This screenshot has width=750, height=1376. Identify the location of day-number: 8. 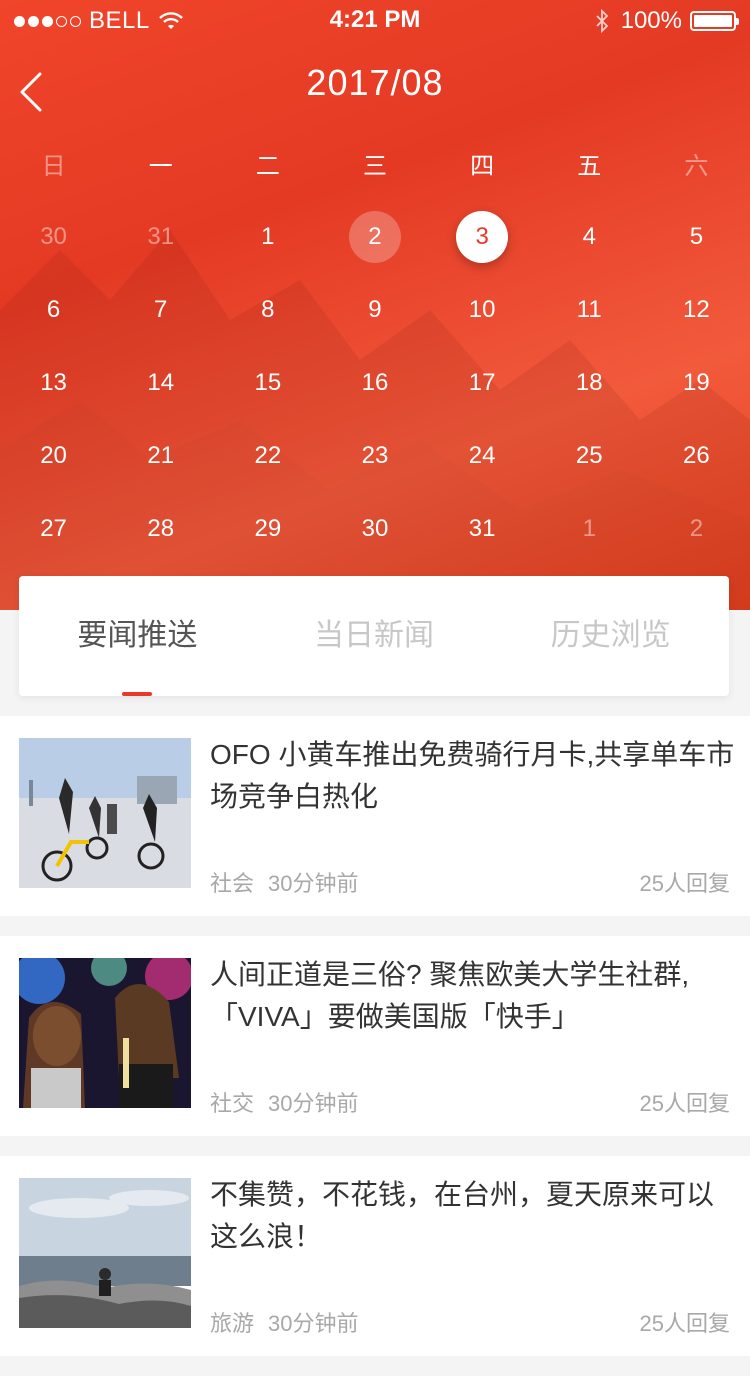
(268, 309).